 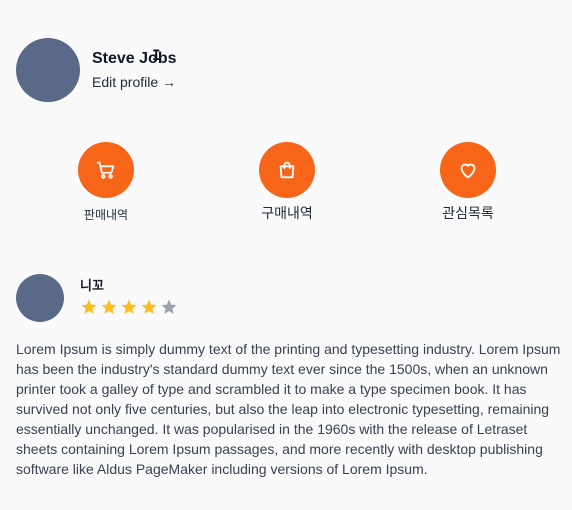 I want to click on sales-history-button: 판매내역, so click(x=106, y=182).